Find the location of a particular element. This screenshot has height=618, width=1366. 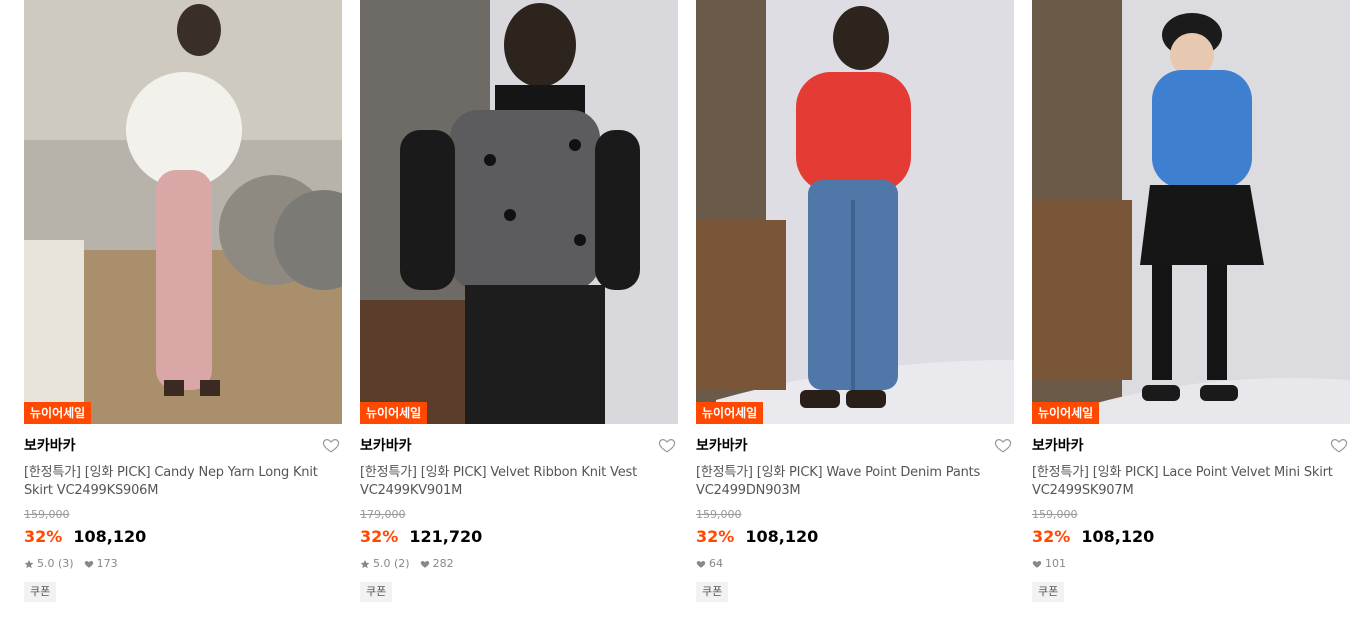

rating: 5.0 (2) is located at coordinates (385, 564).